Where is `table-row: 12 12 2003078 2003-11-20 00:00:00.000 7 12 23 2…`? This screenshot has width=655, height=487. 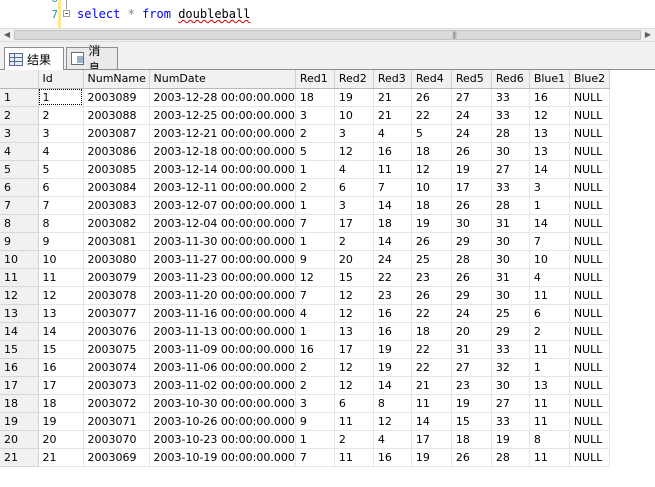
table-row: 12 12 2003078 2003-11-20 00:00:00.000 7 12 23 2… is located at coordinates (305, 295).